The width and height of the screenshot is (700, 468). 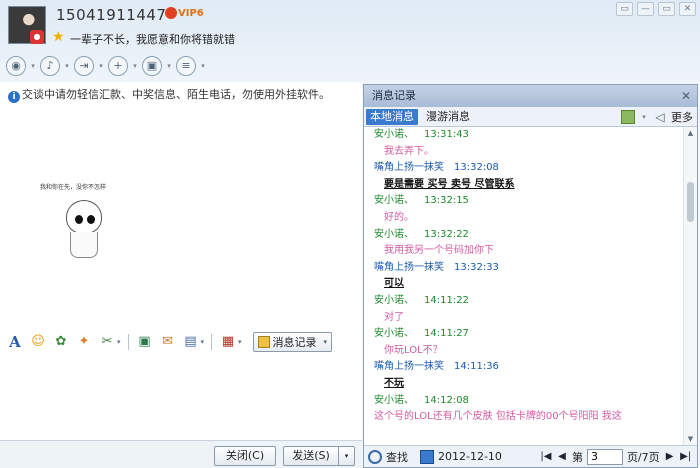 I want to click on message-header: 安小诺、 13:32:15, so click(x=524, y=201).